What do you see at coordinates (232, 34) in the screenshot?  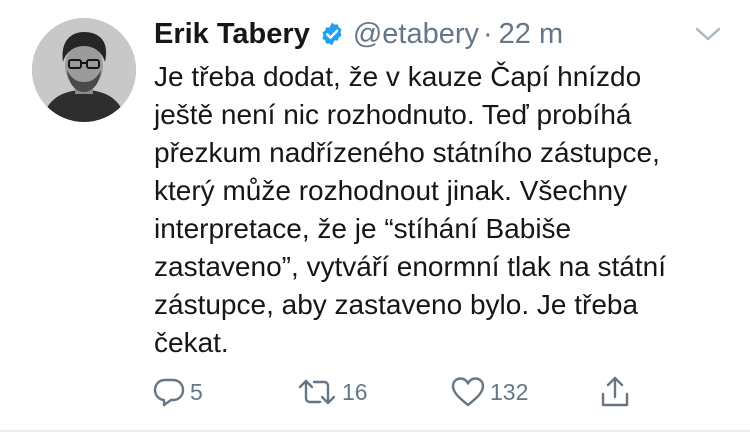 I see `author-name: Erik Tabery` at bounding box center [232, 34].